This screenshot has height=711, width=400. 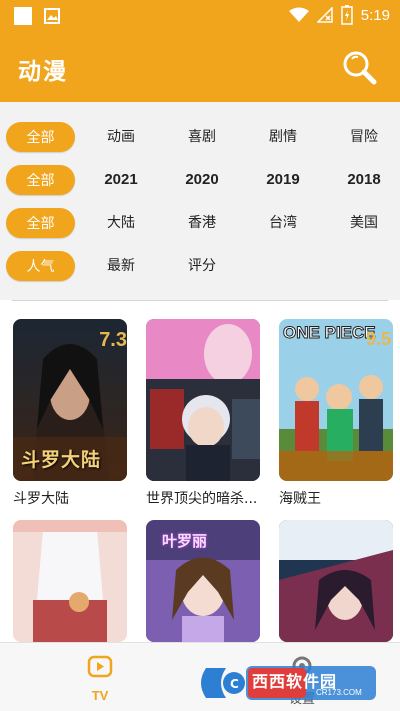 I want to click on score-badge: 7.3, so click(x=113, y=340).